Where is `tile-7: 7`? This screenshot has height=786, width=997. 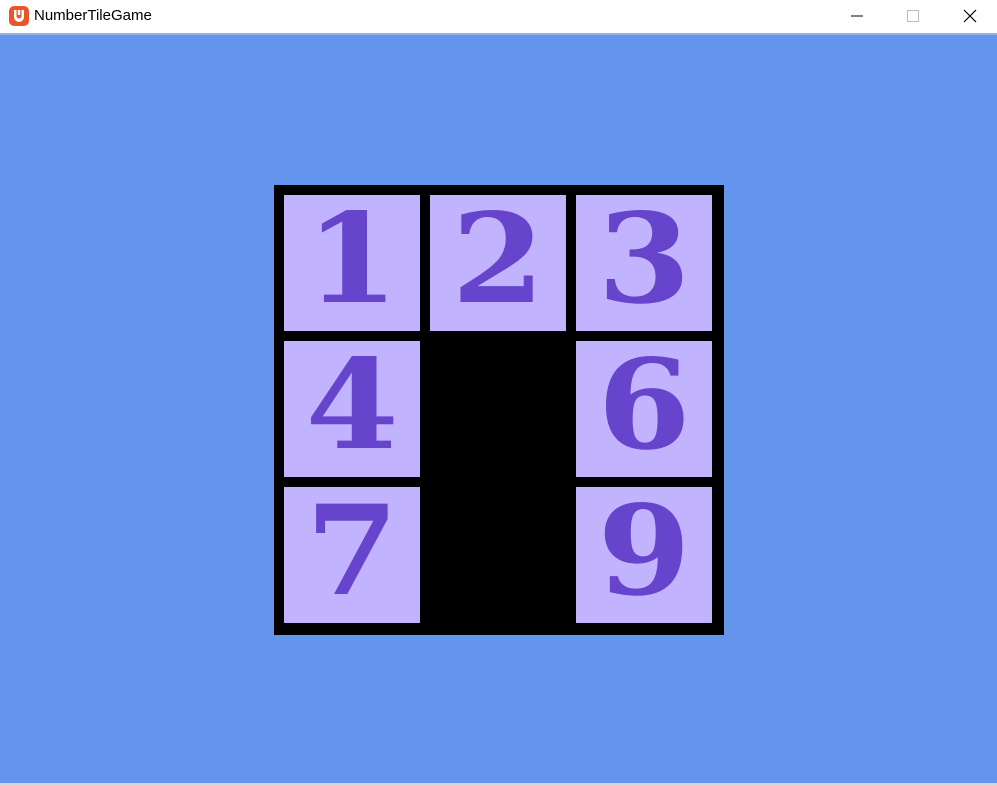 tile-7: 7 is located at coordinates (352, 555).